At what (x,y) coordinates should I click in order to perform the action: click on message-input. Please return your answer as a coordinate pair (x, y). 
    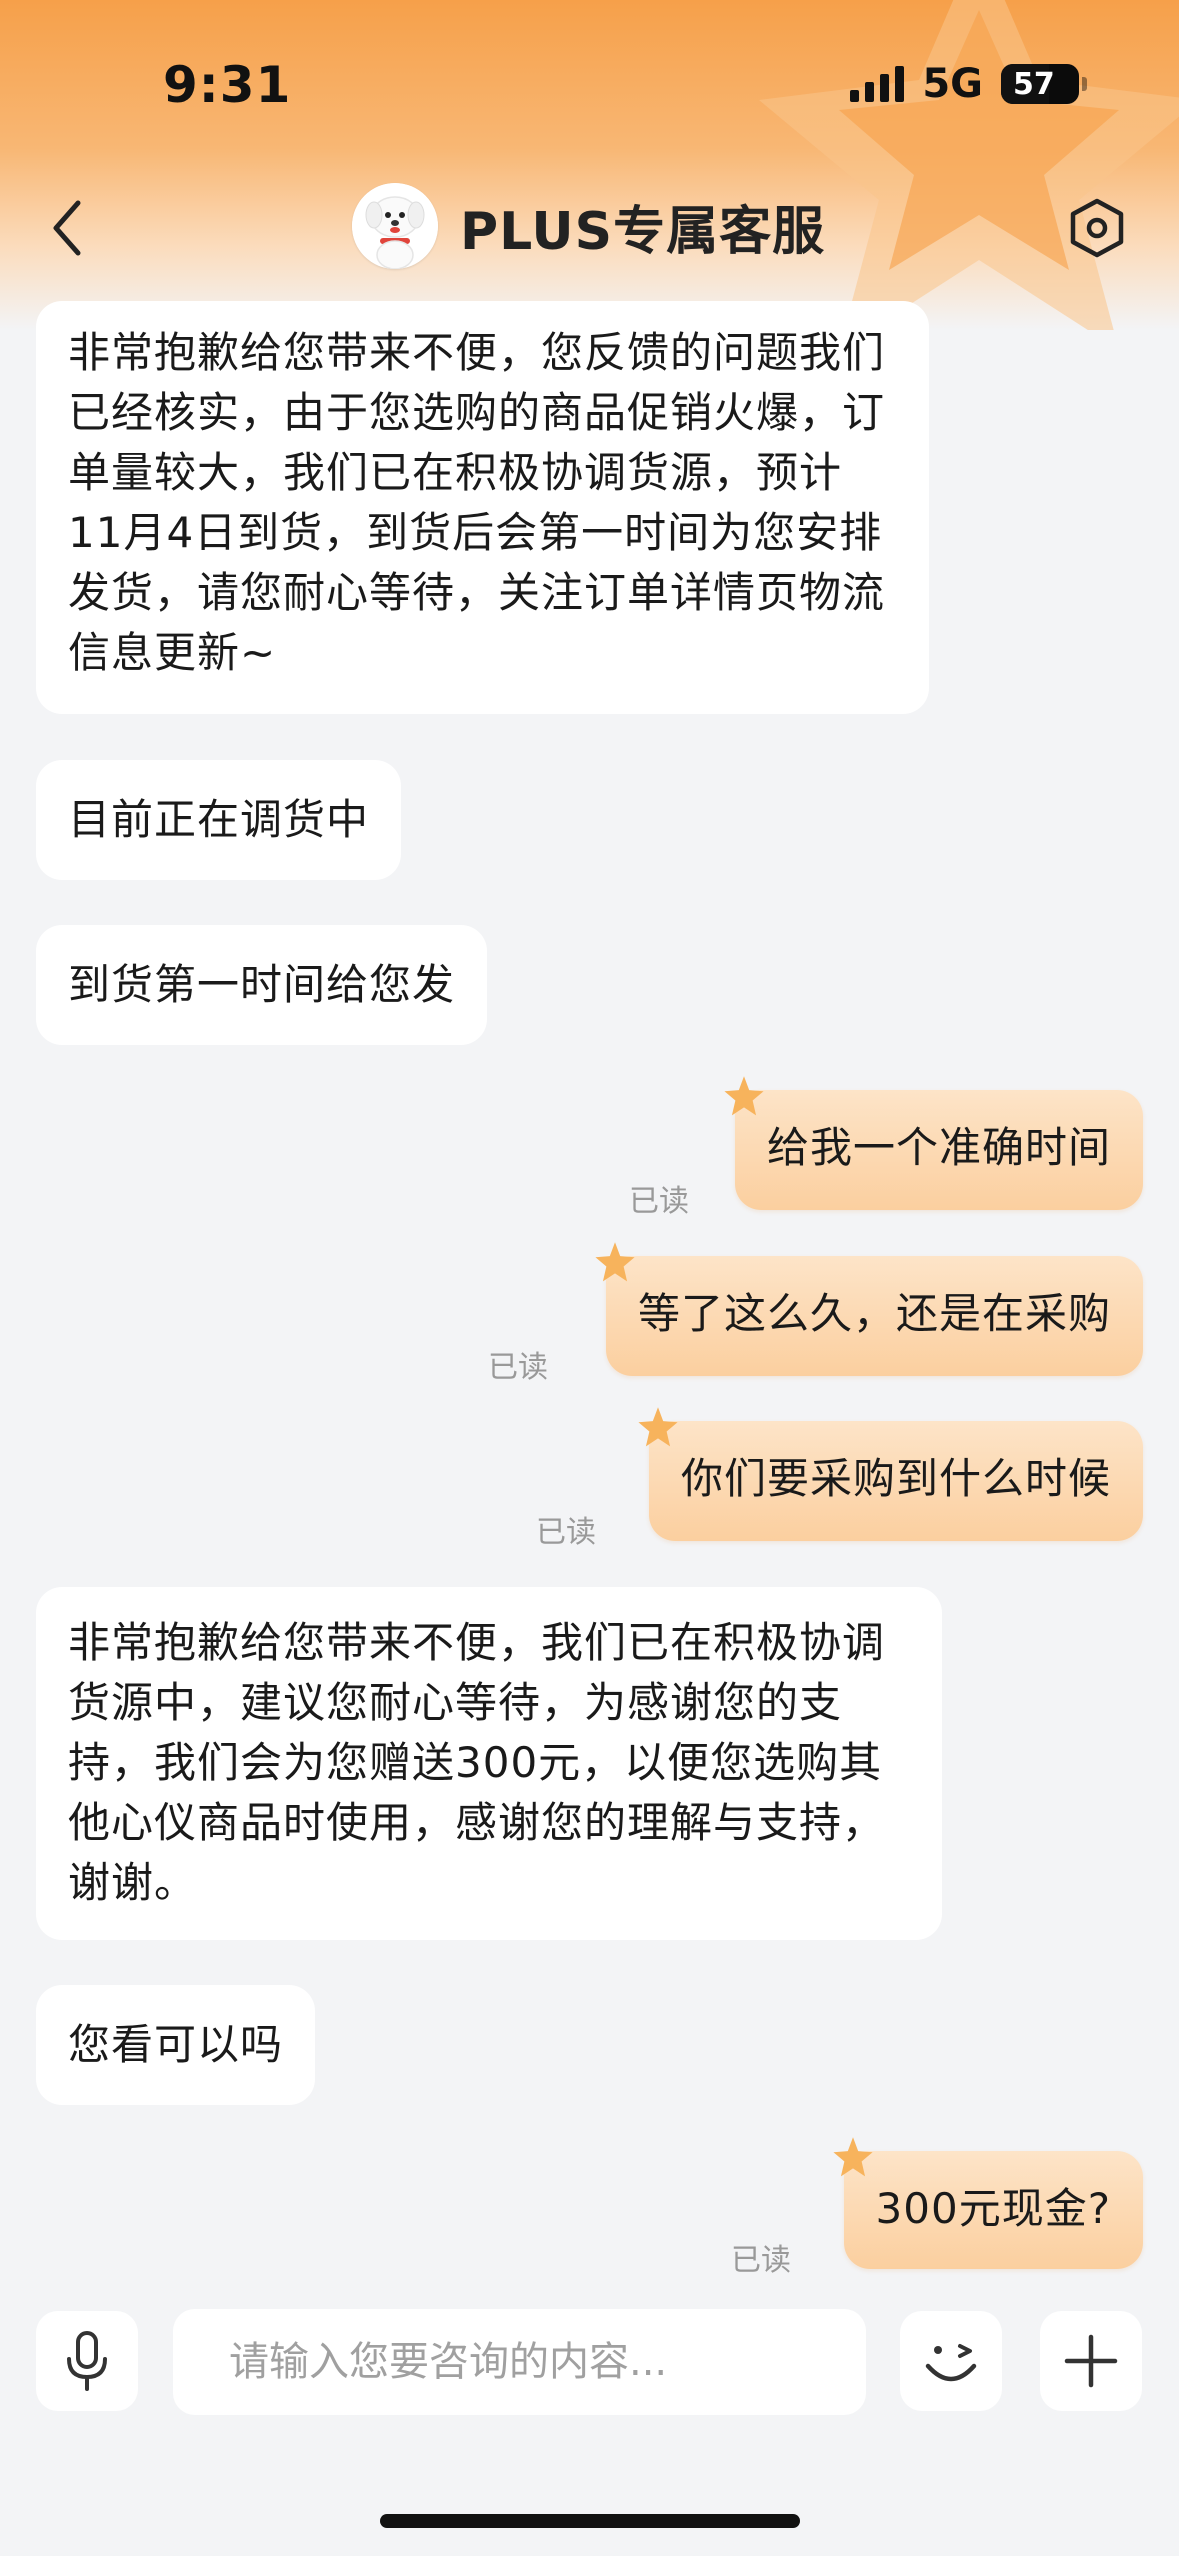
    Looking at the image, I should click on (519, 2362).